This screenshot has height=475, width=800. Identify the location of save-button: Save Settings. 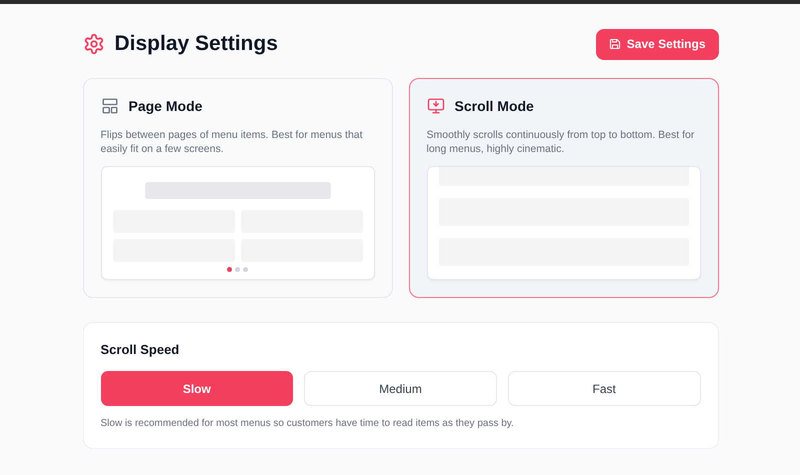
(657, 44).